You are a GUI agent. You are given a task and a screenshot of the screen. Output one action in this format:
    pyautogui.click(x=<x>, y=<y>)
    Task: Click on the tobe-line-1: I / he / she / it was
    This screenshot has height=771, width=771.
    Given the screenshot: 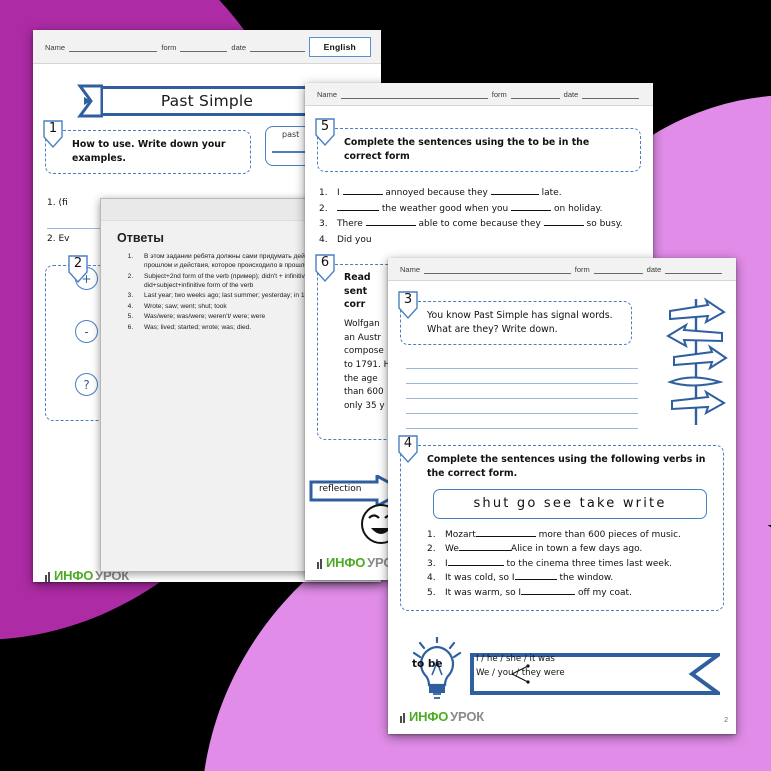 What is the action you would take?
    pyautogui.click(x=515, y=659)
    